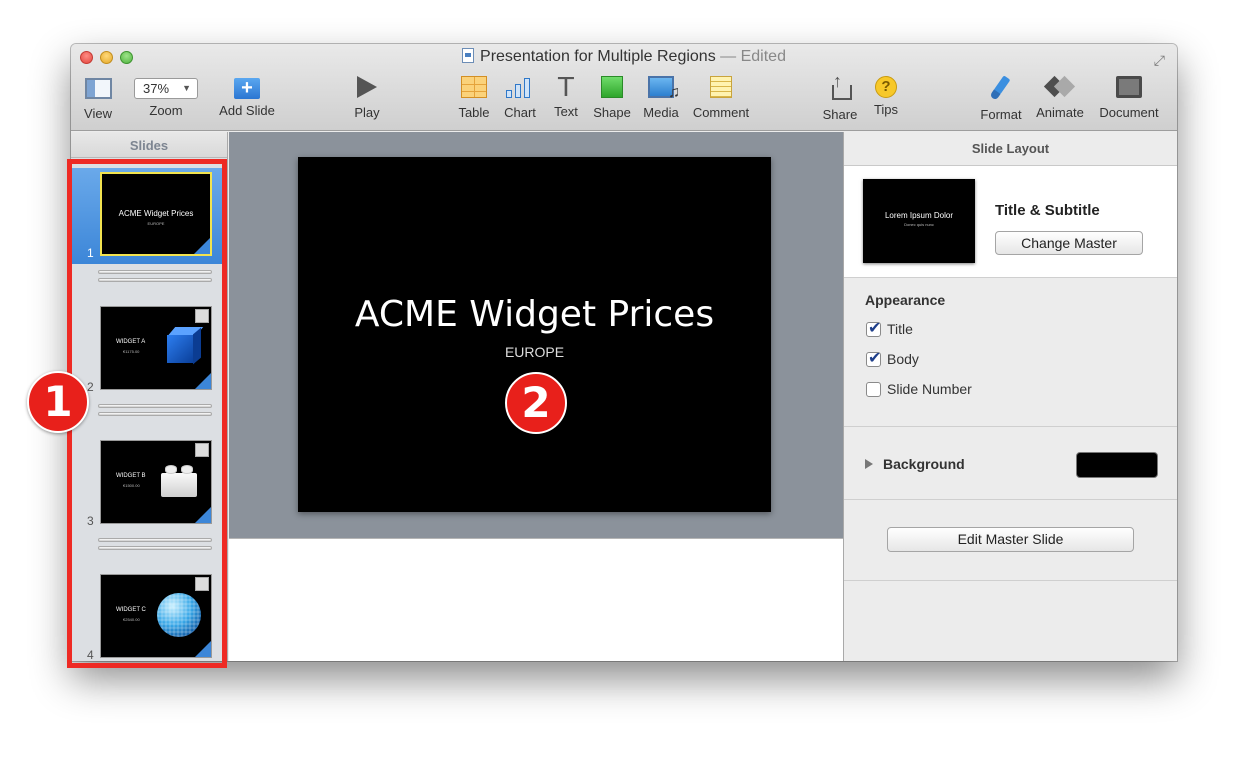 This screenshot has width=1248, height=759. Describe the element at coordinates (753, 56) in the screenshot. I see `edited-indicator: — Edited` at that location.